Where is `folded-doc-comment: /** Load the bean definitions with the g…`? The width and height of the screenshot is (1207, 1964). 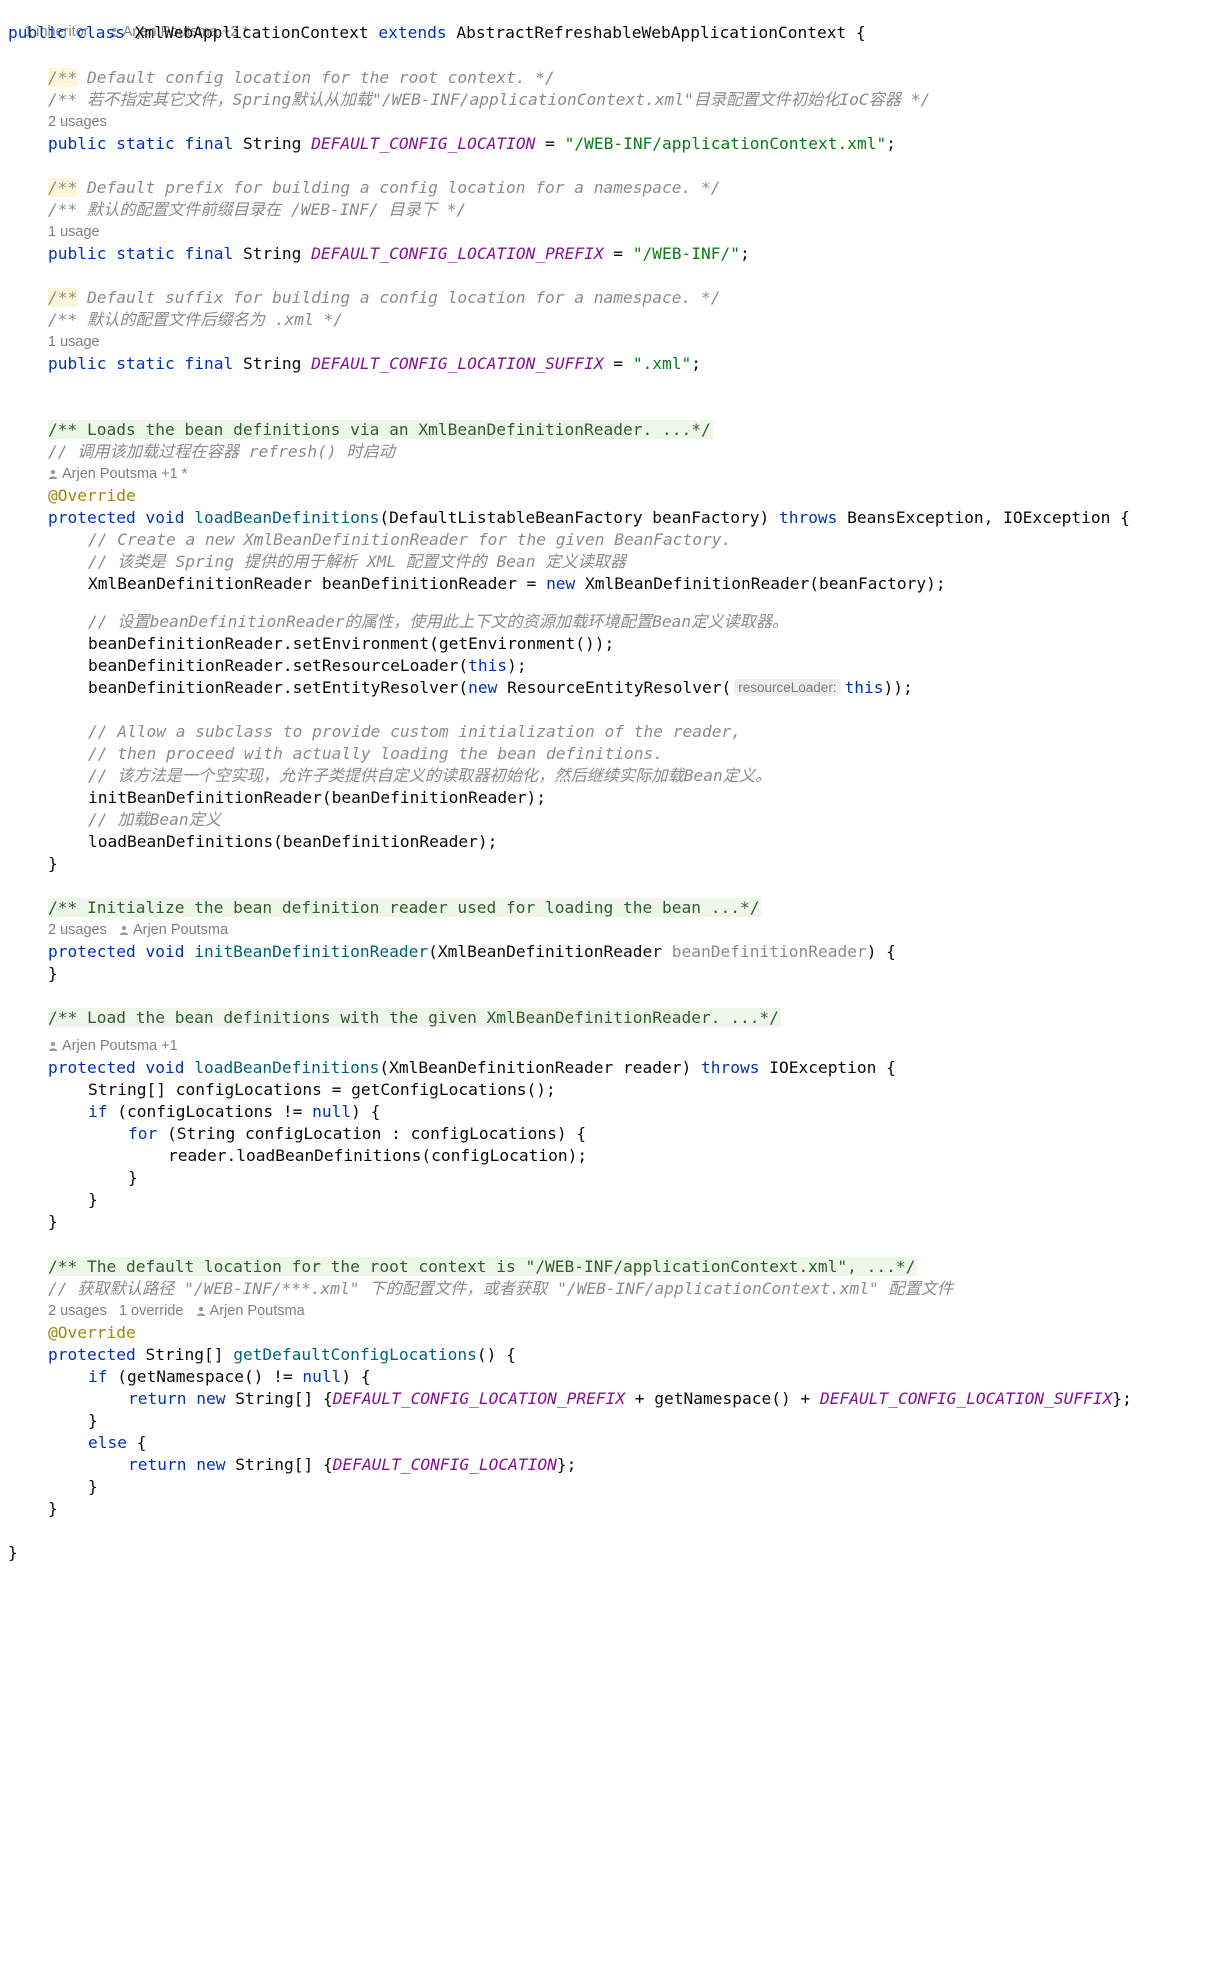 folded-doc-comment: /** Load the bean definitions with the g… is located at coordinates (414, 1017).